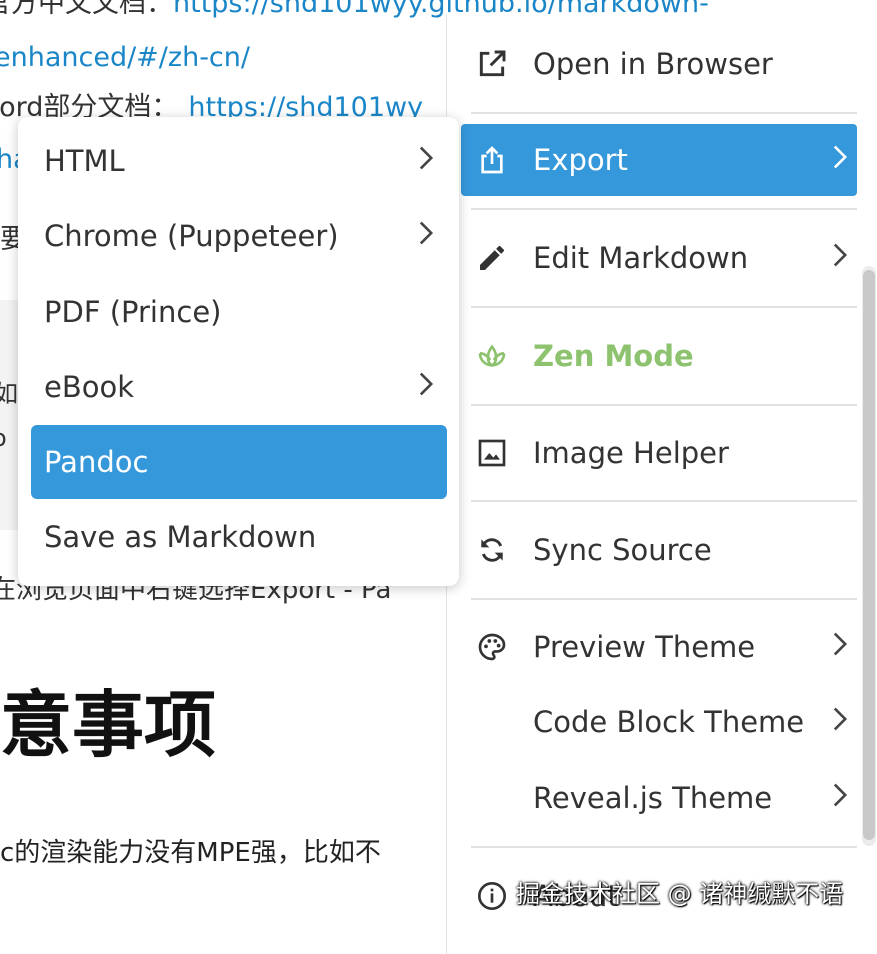  I want to click on menu-item-sync-source: Sync Source, so click(659, 550).